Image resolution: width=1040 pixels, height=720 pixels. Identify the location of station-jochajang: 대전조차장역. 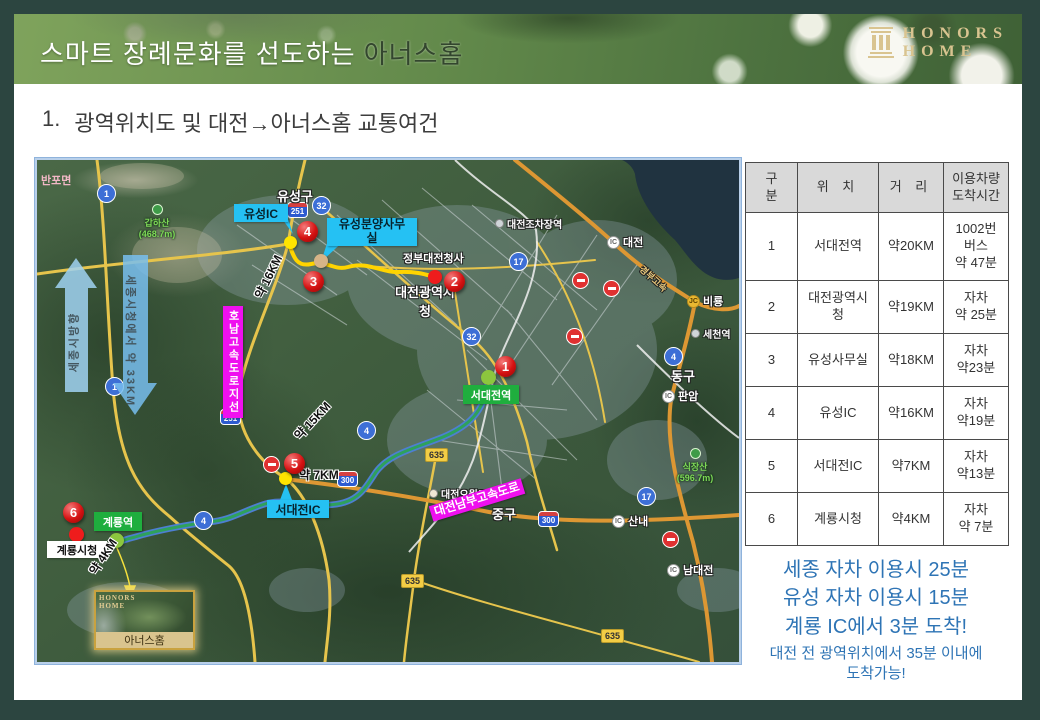
(528, 223).